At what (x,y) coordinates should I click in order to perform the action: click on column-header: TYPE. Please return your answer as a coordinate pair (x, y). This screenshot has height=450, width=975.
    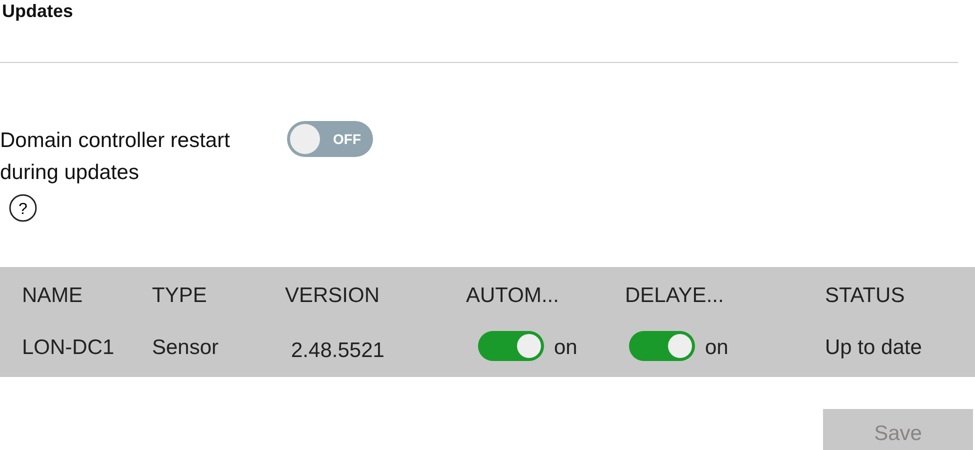
    Looking at the image, I should click on (180, 296).